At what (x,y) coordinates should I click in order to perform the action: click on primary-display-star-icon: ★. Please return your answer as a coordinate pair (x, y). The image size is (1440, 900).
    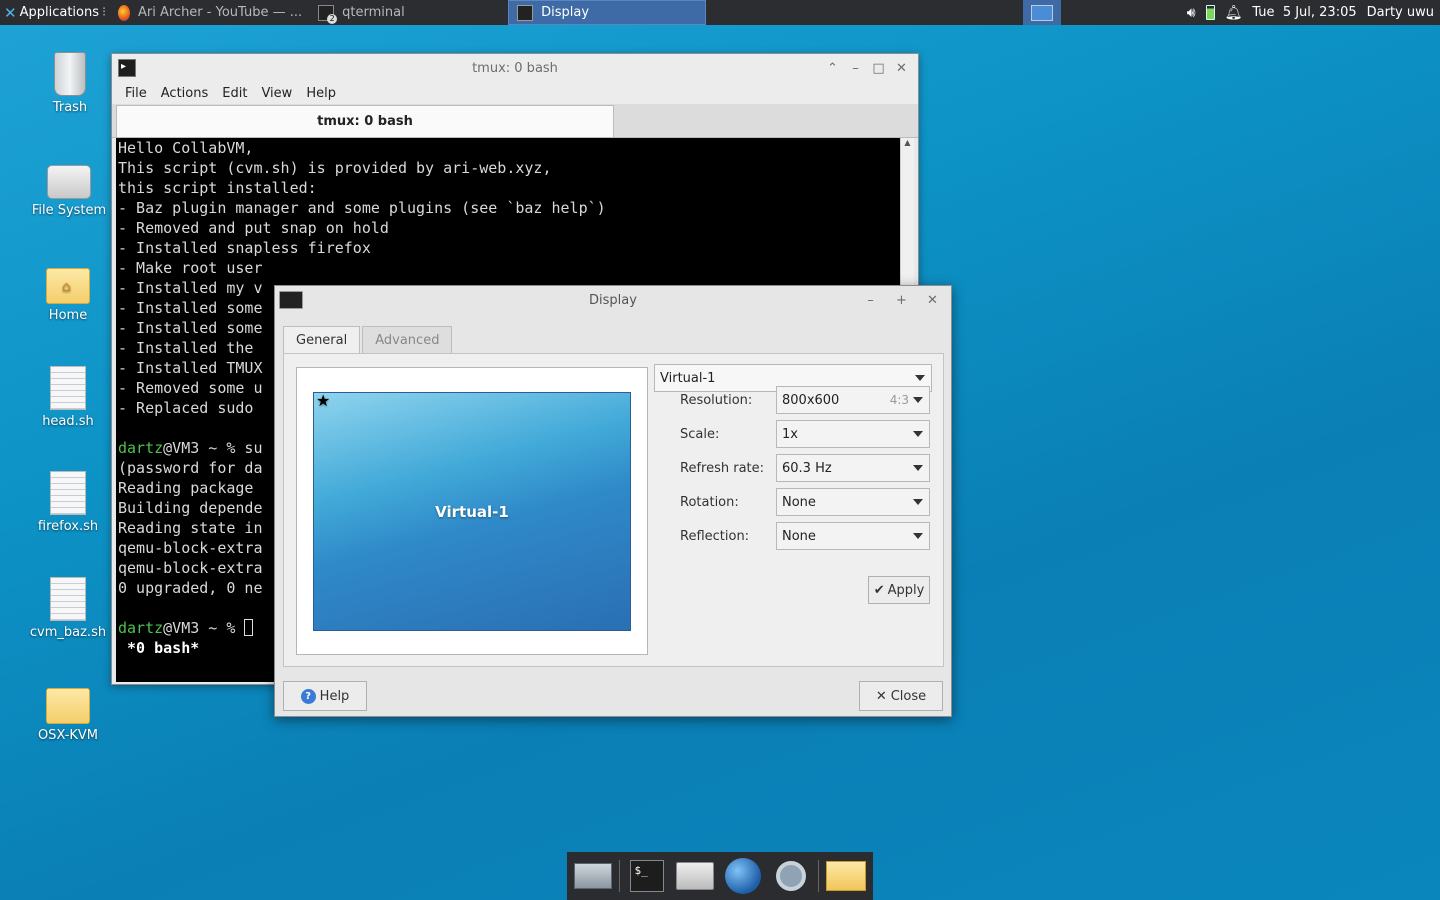
    Looking at the image, I should click on (323, 400).